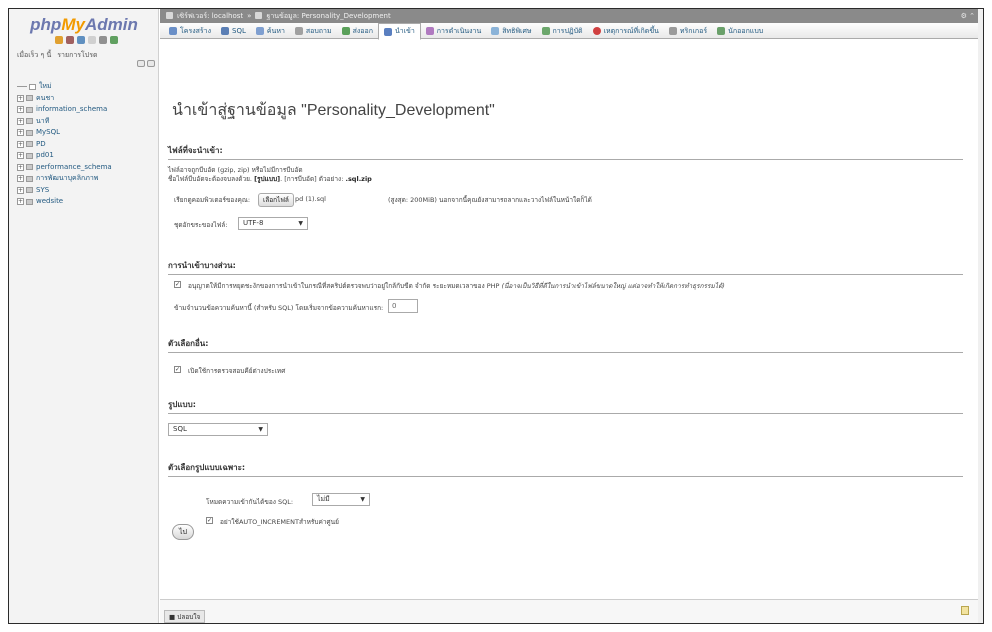  I want to click on help-icon, so click(81, 40).